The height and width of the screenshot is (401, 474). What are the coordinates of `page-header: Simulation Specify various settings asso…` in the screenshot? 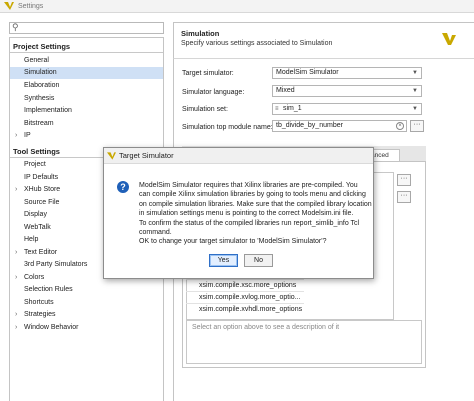 It's located at (323, 40).